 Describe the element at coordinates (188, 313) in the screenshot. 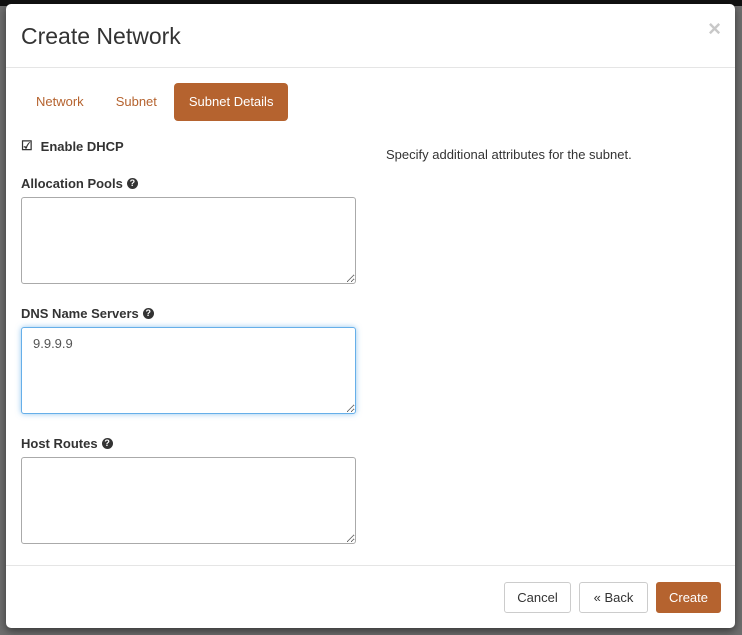

I see `dns-name-servers-label: DNS Name Servers ?` at that location.